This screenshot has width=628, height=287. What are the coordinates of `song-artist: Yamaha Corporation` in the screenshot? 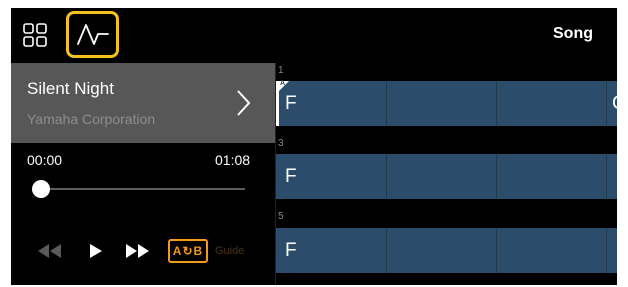 It's located at (91, 119).